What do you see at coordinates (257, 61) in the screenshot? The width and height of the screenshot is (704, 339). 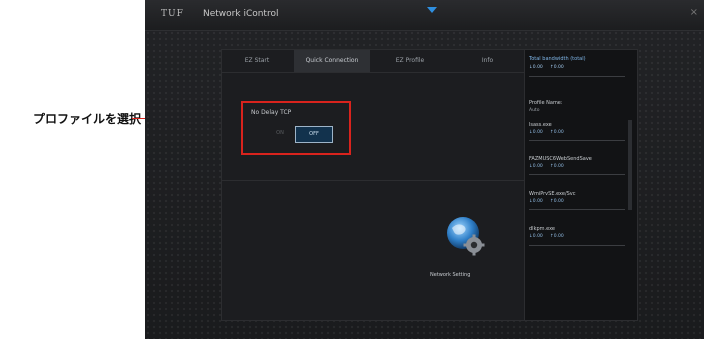 I see `tab-ez-start: EZ Start` at bounding box center [257, 61].